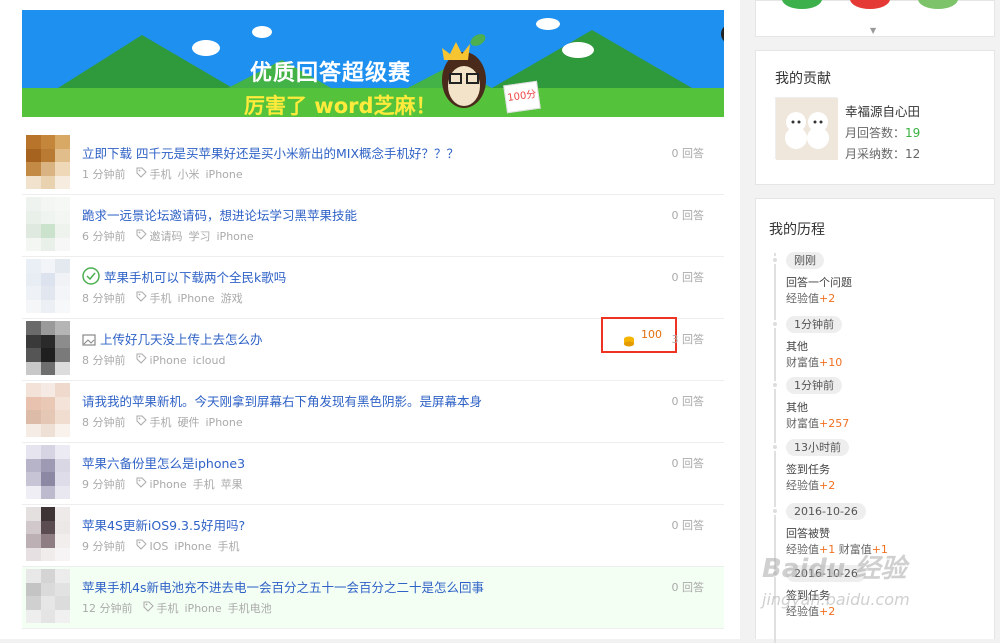  I want to click on question-title: 上传好几天没上传上去怎么办, so click(181, 339).